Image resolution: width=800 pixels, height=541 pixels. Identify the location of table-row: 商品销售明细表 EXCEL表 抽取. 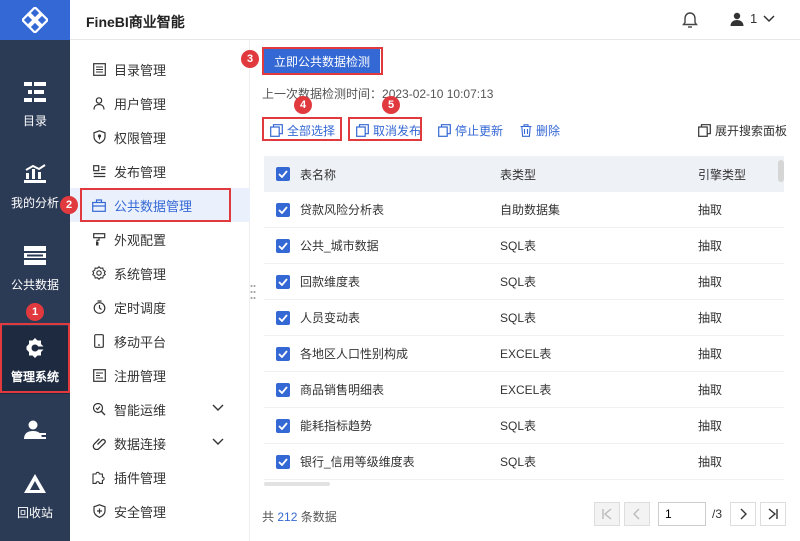
(524, 390).